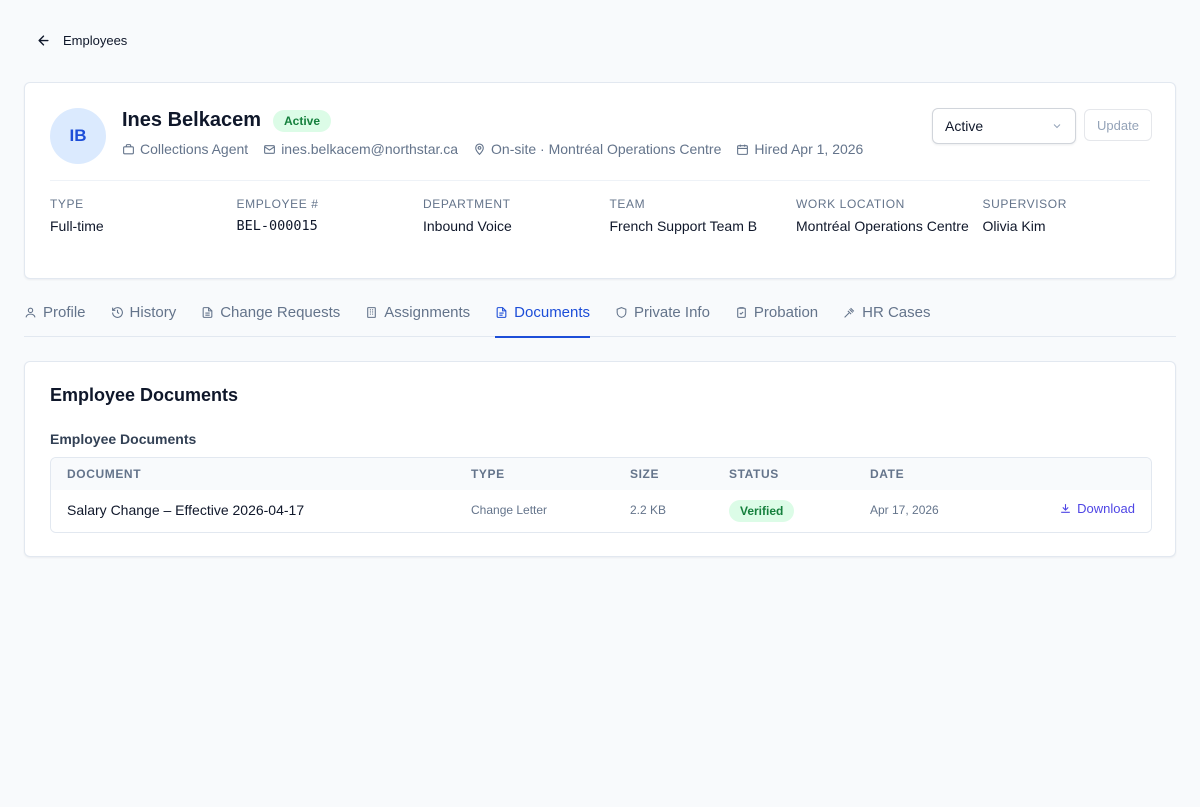 The image size is (1200, 807). Describe the element at coordinates (762, 511) in the screenshot. I see `document-status-badge: Verified` at that location.